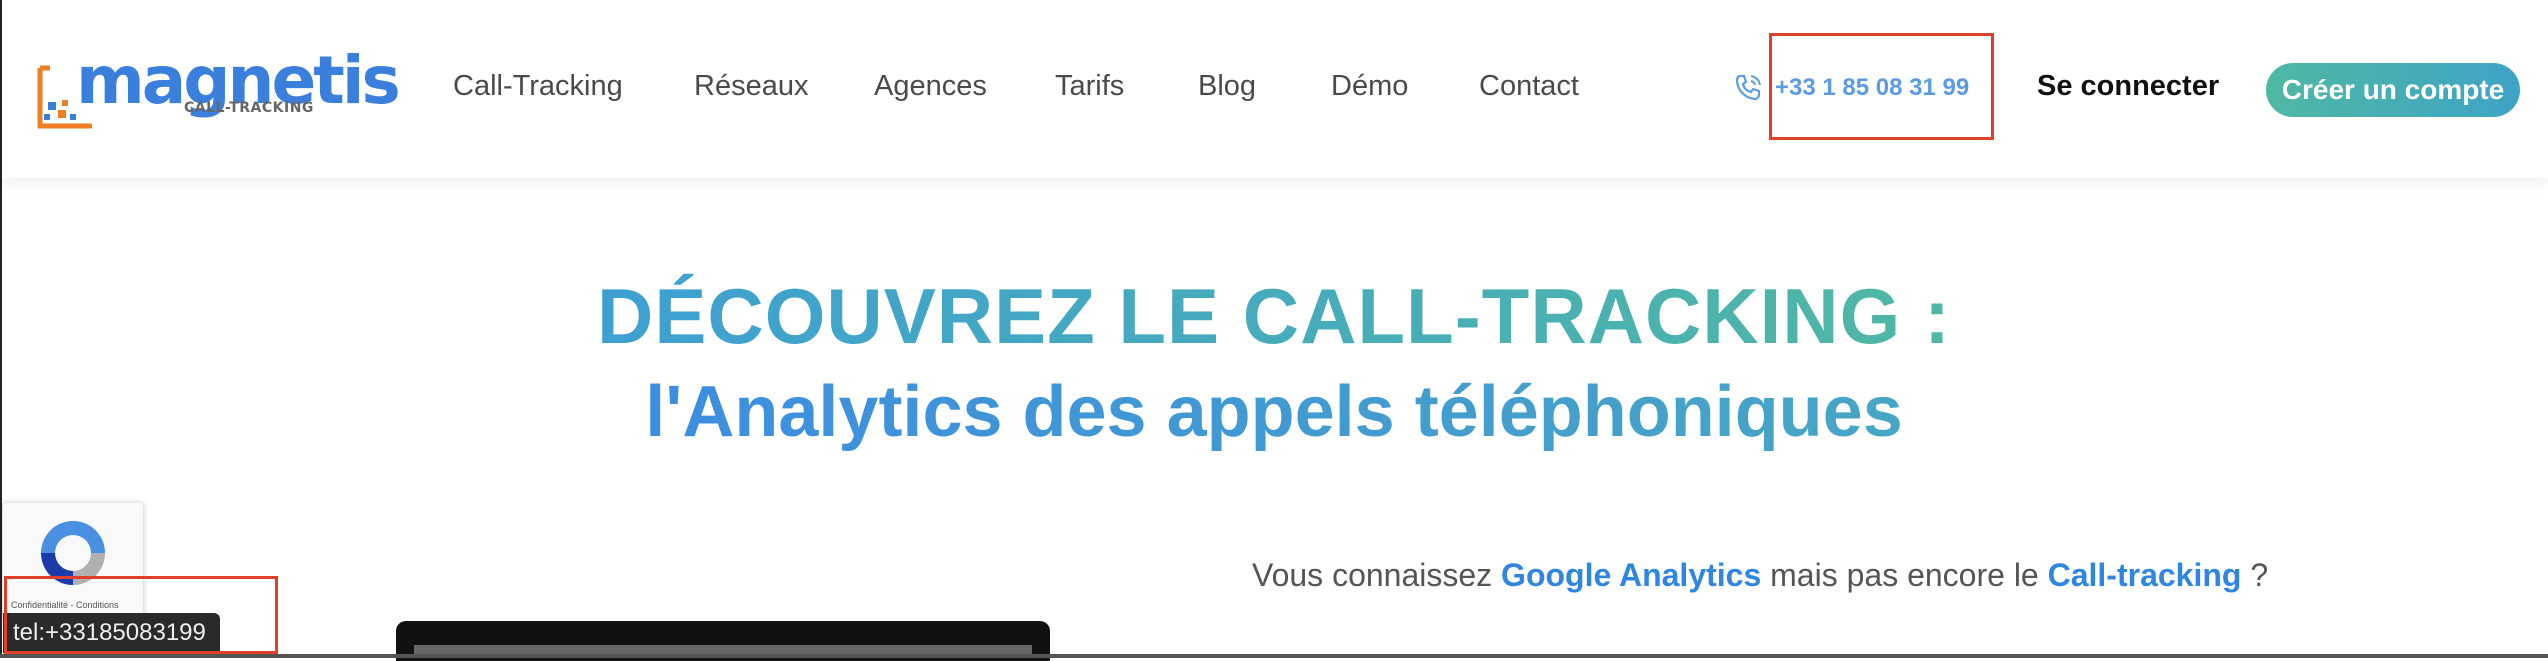 The image size is (2548, 661). I want to click on intro-text-2: mais pas encore le, so click(1904, 575).